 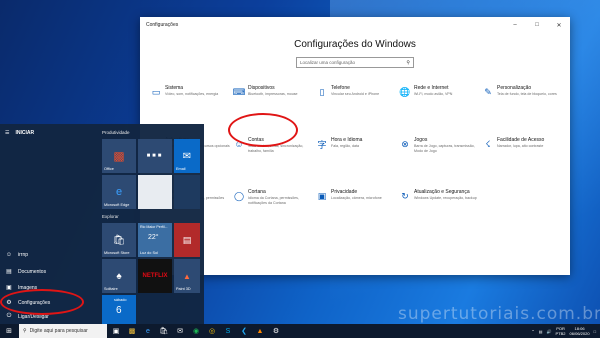 I want to click on start-header-label: INICIAR, so click(x=25, y=133).